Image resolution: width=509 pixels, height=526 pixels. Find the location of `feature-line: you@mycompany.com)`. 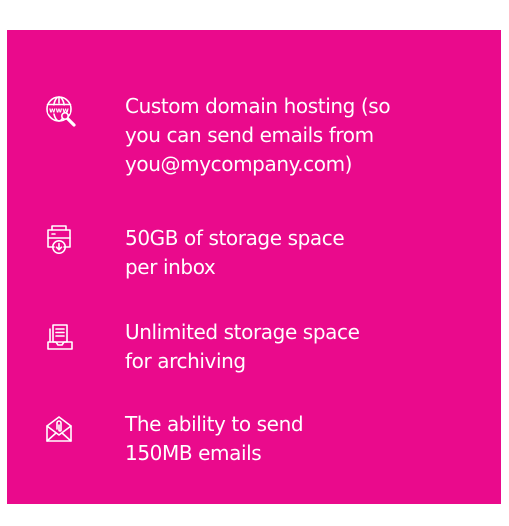

feature-line: you@mycompany.com) is located at coordinates (239, 164).